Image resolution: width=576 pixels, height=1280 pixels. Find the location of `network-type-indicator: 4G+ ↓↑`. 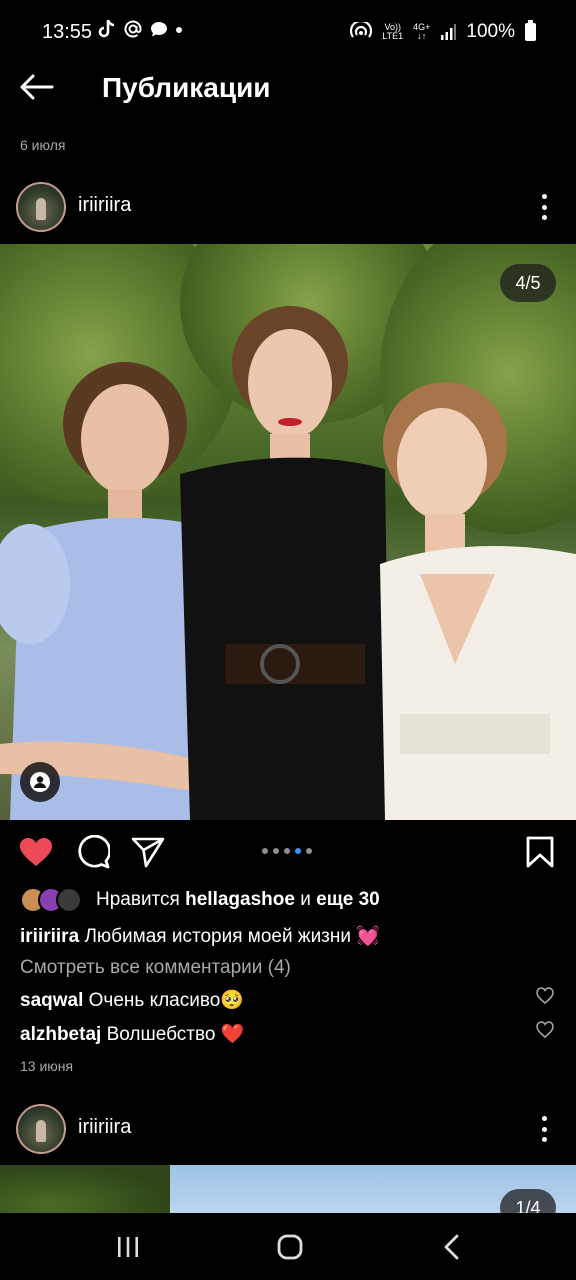

network-type-indicator: 4G+ ↓↑ is located at coordinates (421, 32).